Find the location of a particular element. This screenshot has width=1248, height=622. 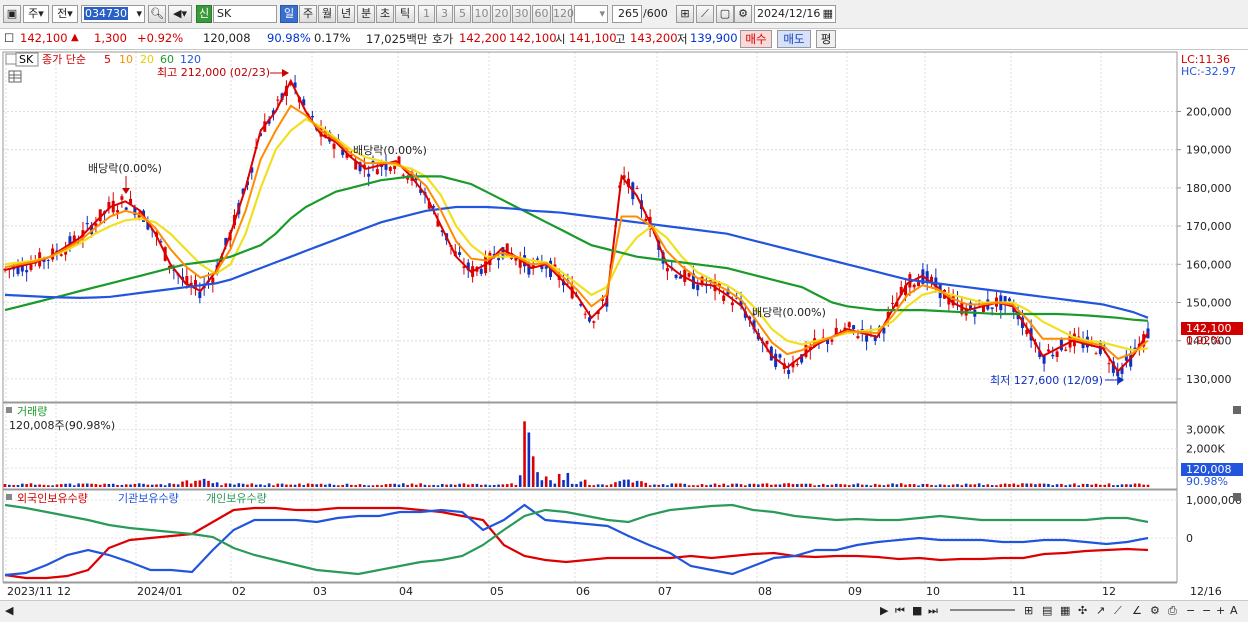

stock-name-field: SK is located at coordinates (245, 14).